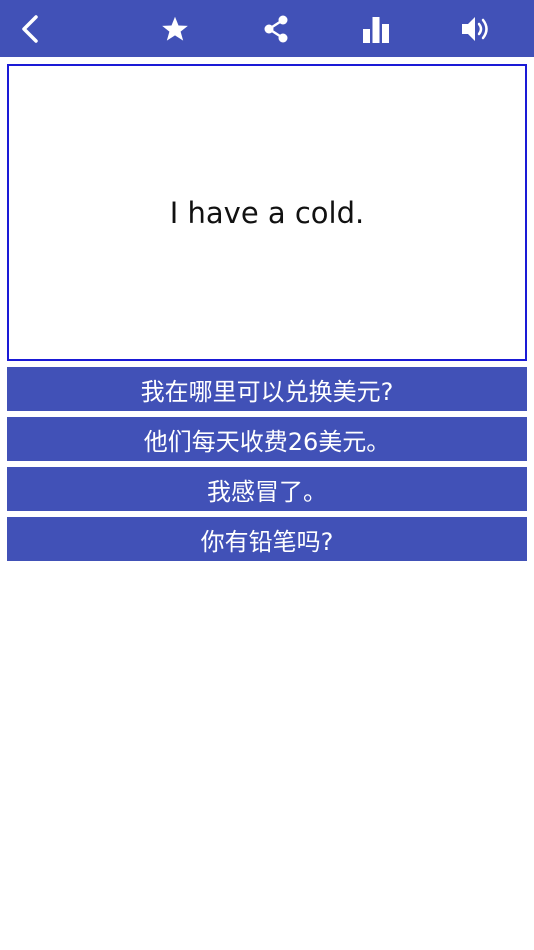  What do you see at coordinates (267, 539) in the screenshot?
I see `answer-option-4: 你有铅笔吗?` at bounding box center [267, 539].